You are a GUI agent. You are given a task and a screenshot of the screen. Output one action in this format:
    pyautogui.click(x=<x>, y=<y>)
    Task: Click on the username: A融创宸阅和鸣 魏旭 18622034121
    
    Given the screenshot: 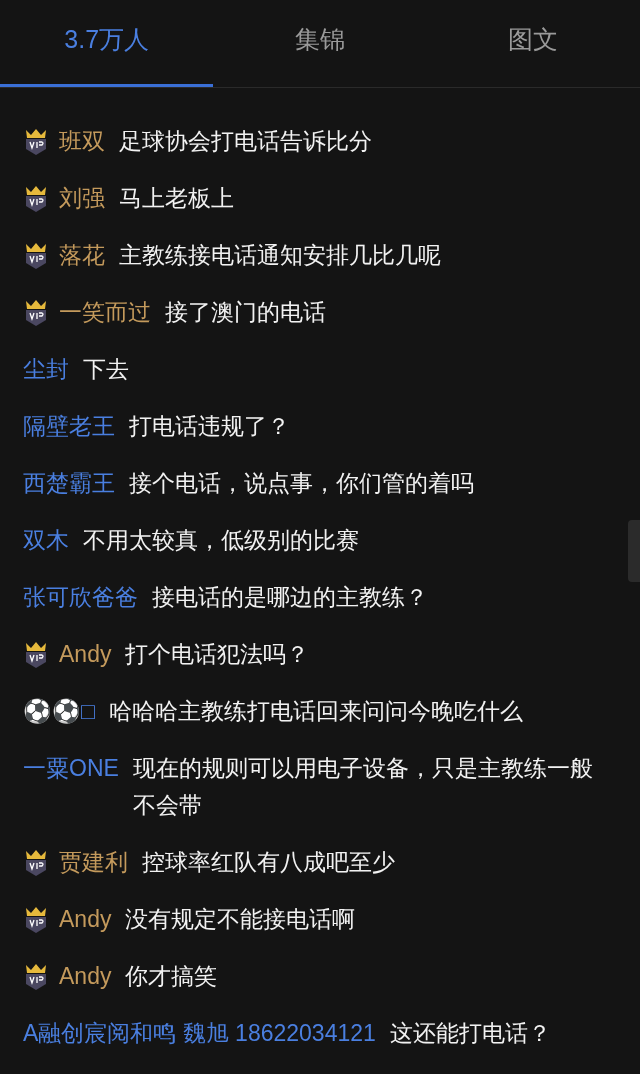 What is the action you would take?
    pyautogui.click(x=199, y=1033)
    